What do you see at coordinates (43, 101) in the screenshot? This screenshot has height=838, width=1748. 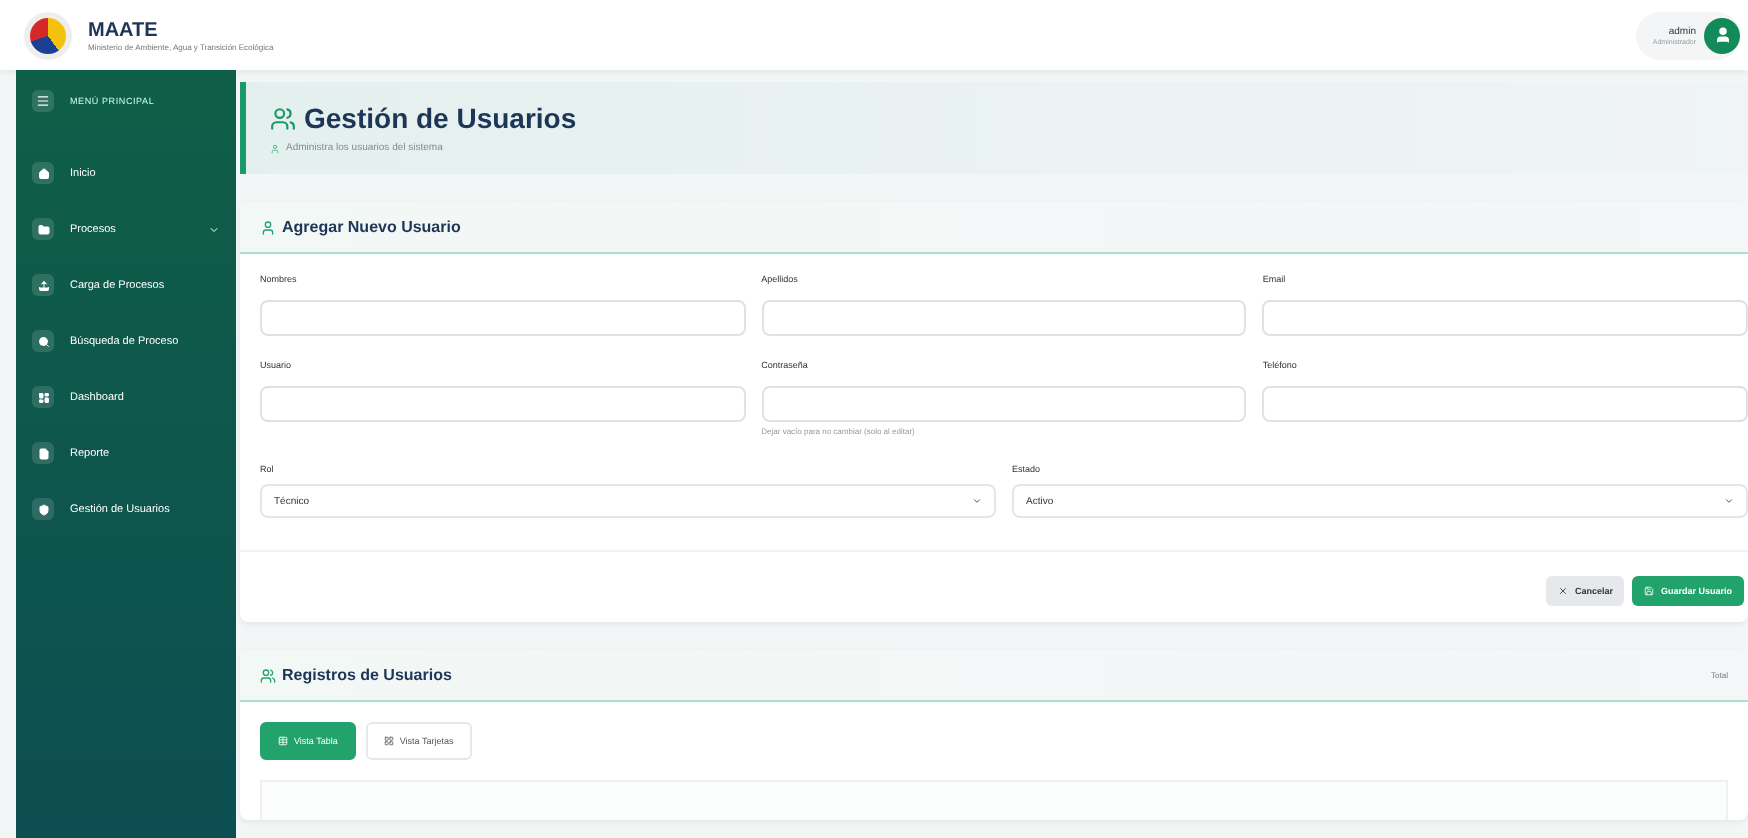 I see `menu-icon` at bounding box center [43, 101].